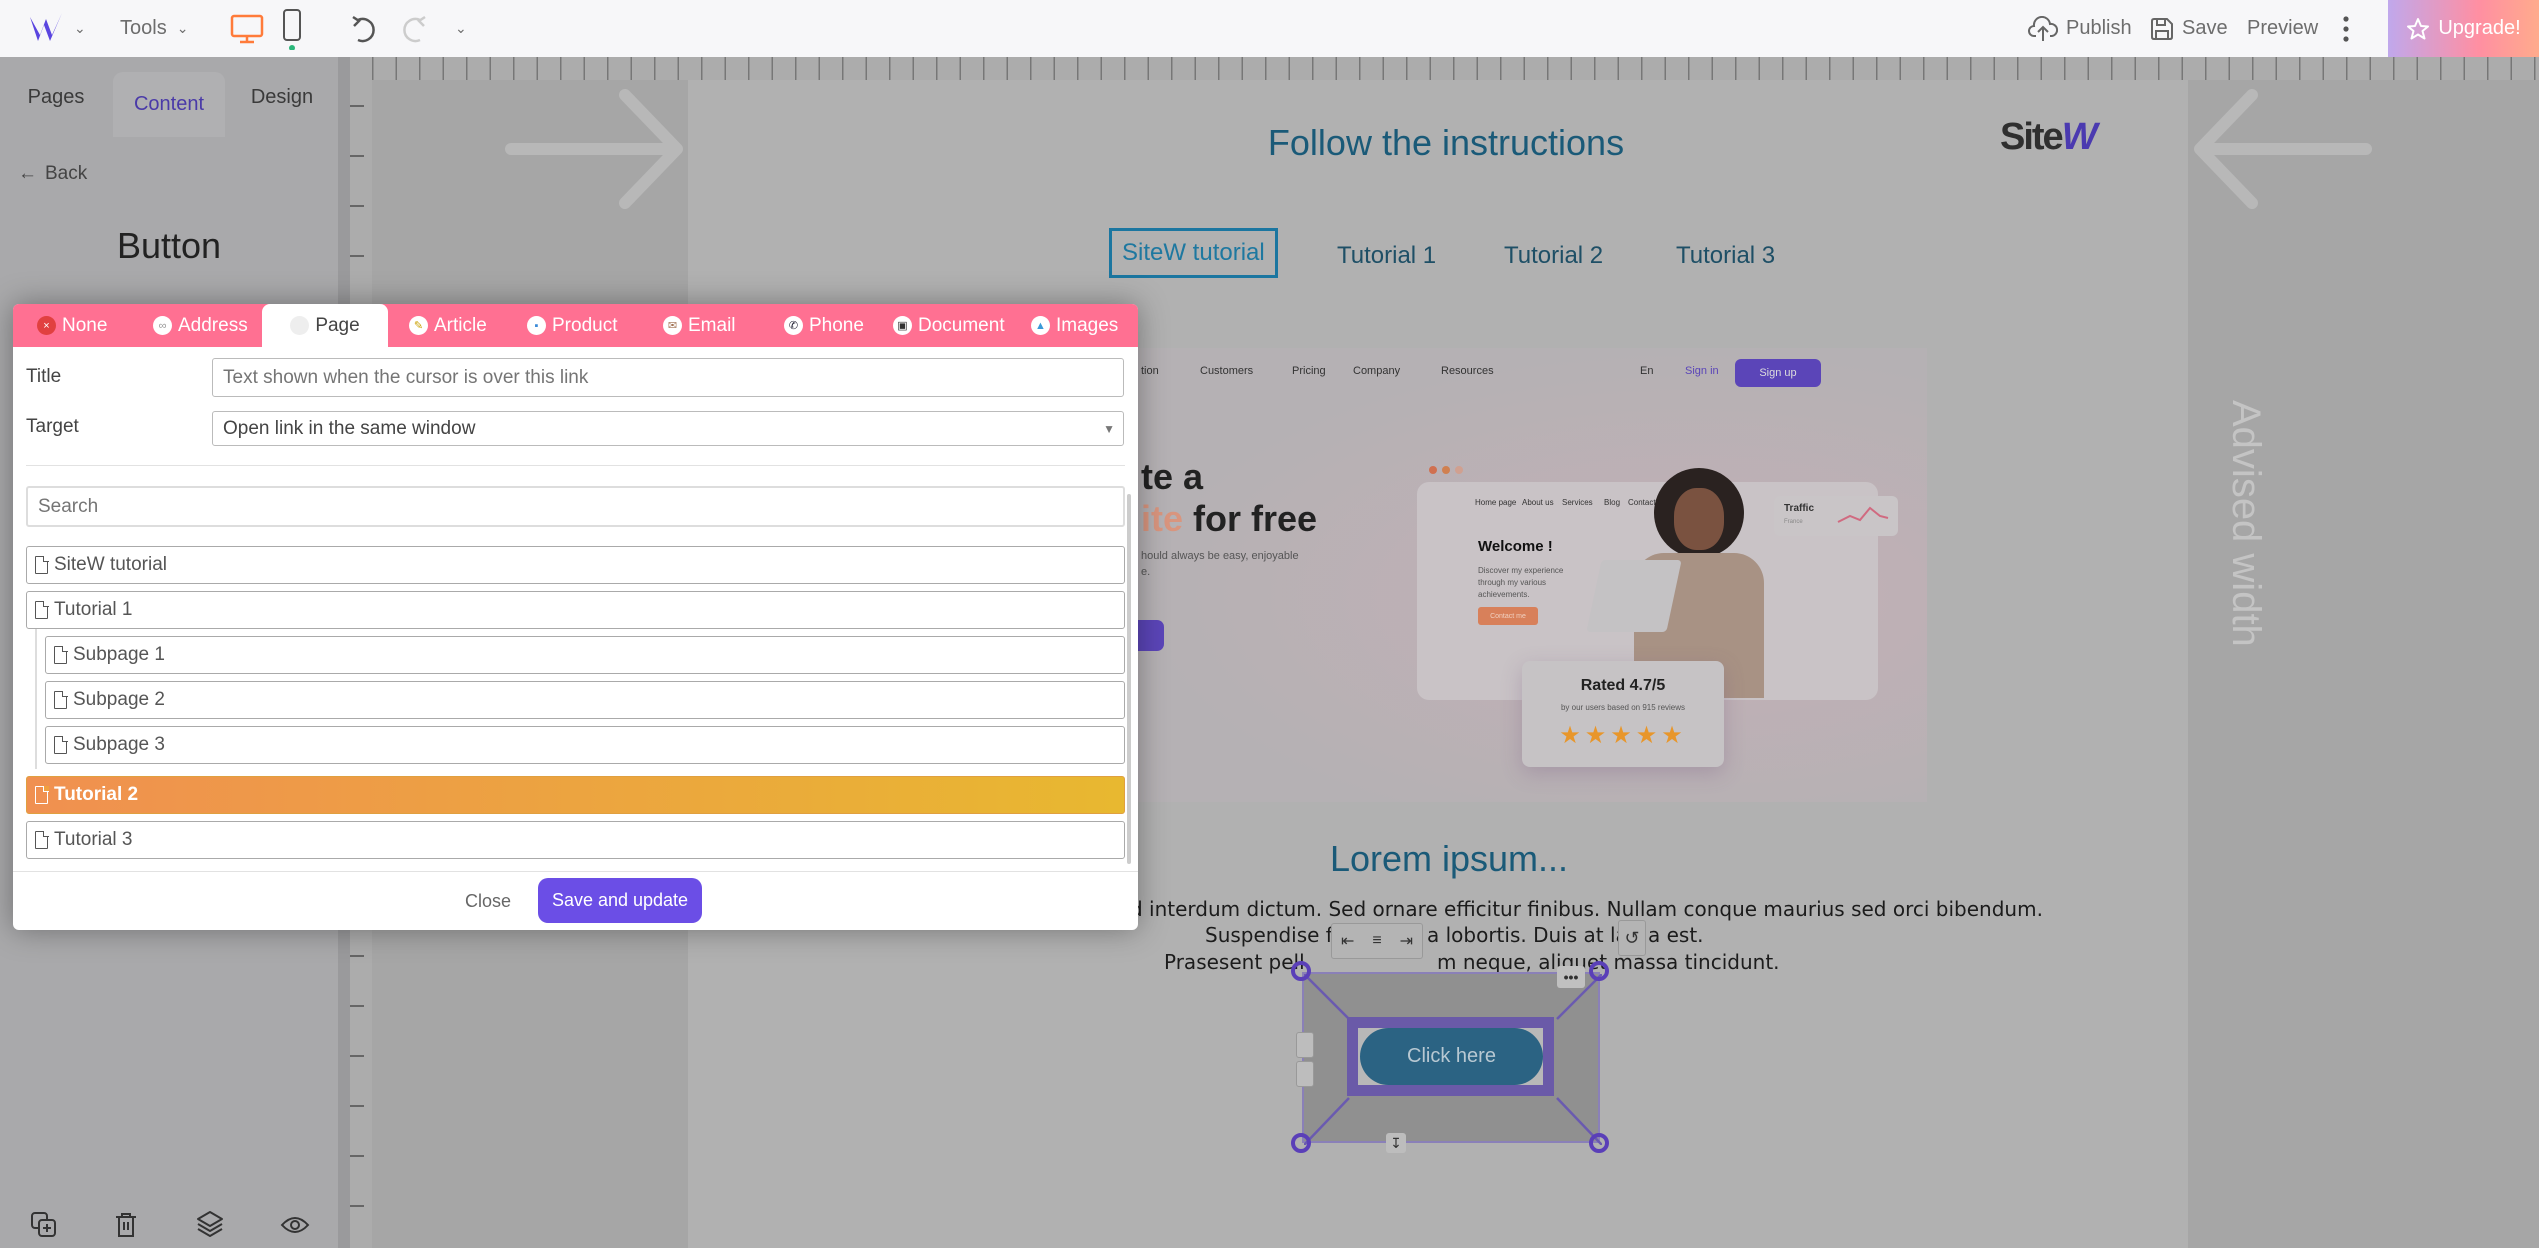 The image size is (2539, 1248). What do you see at coordinates (2080, 28) in the screenshot?
I see `publish-button: Publish` at bounding box center [2080, 28].